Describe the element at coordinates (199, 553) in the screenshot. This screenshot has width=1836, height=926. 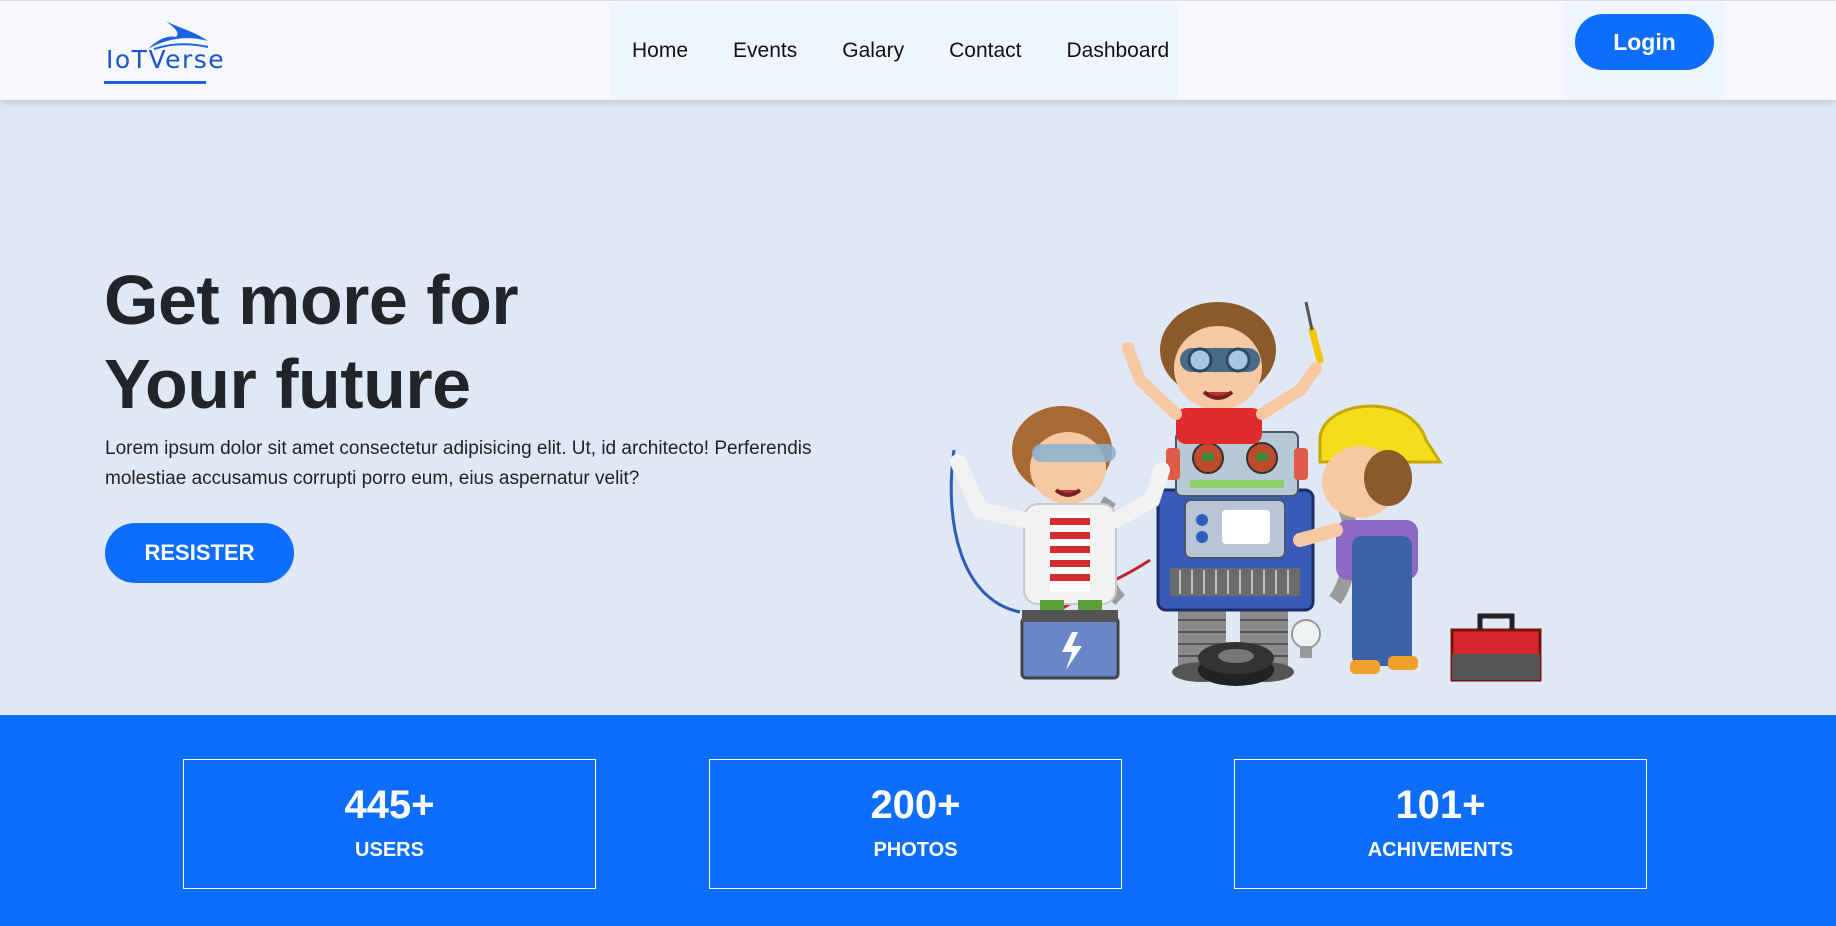
I see `register-button: RESISTER` at that location.